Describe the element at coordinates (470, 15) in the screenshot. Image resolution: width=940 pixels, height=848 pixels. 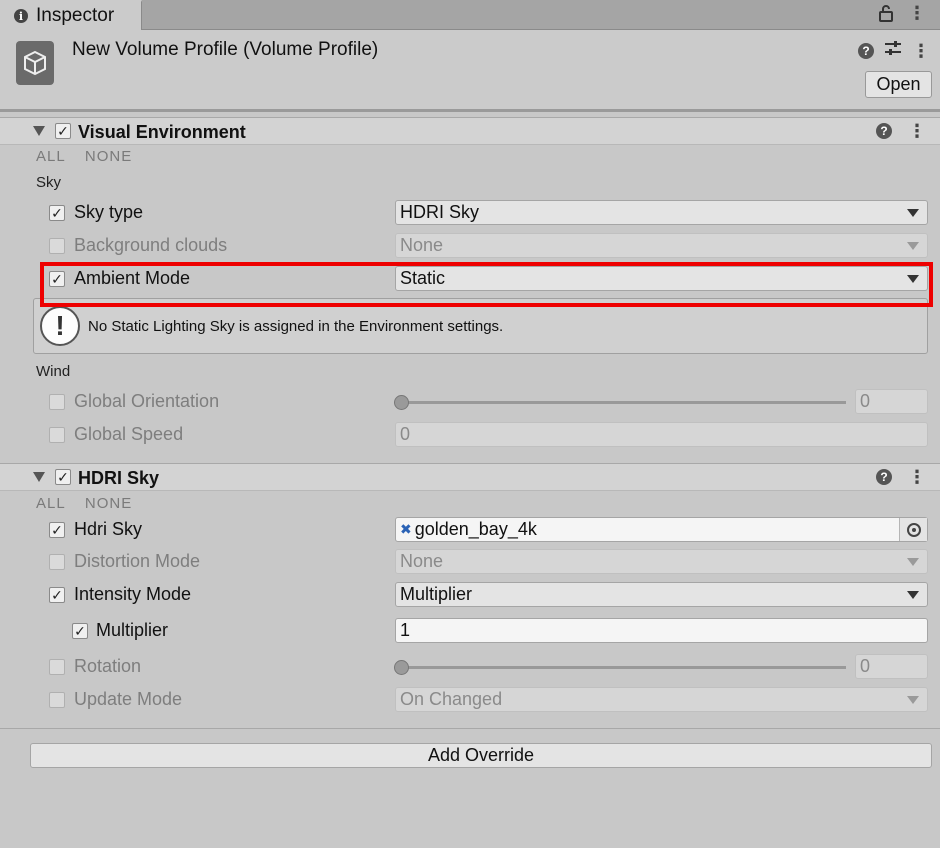
I see `tab-bar: i Inspector ⋮` at that location.